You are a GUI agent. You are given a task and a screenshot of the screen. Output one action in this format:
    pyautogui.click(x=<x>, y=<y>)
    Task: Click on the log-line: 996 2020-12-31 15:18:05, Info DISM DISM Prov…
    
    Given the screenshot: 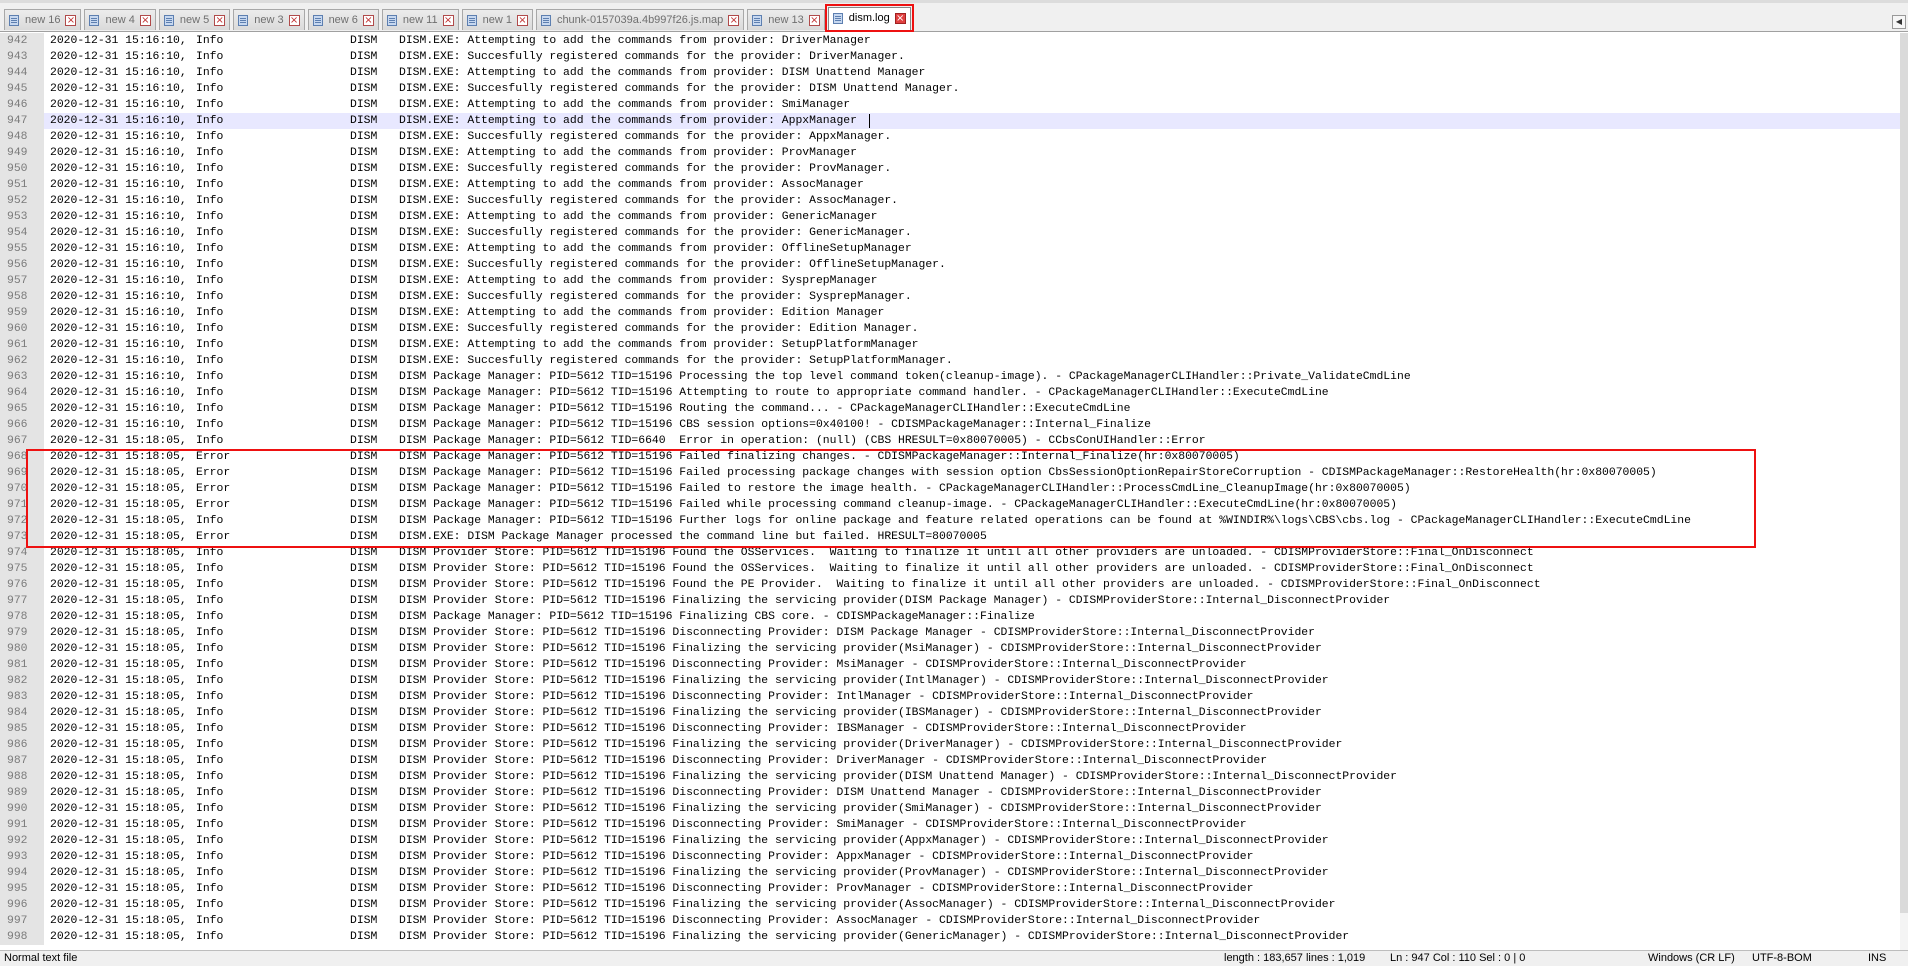 What is the action you would take?
    pyautogui.click(x=950, y=905)
    